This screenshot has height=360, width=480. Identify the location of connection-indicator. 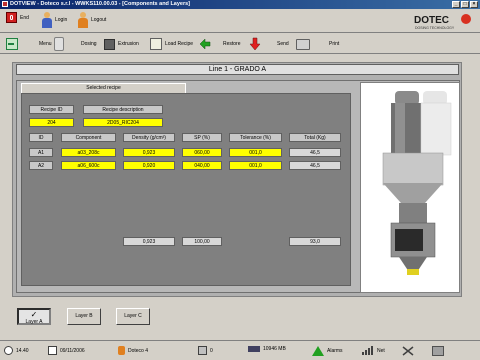
(408, 351).